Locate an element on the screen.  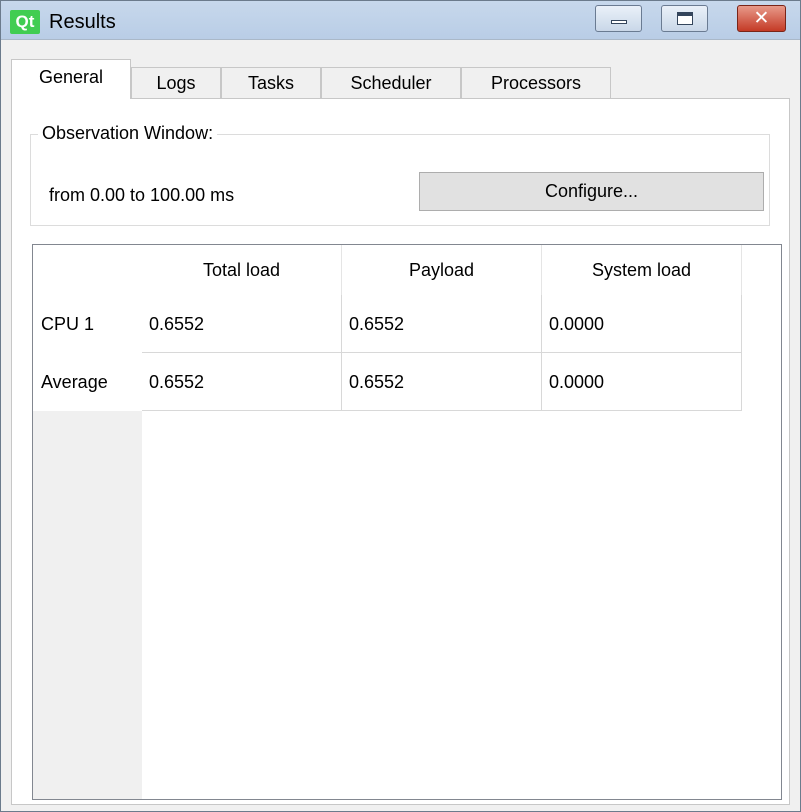
column-header-payload: Payload is located at coordinates (442, 270).